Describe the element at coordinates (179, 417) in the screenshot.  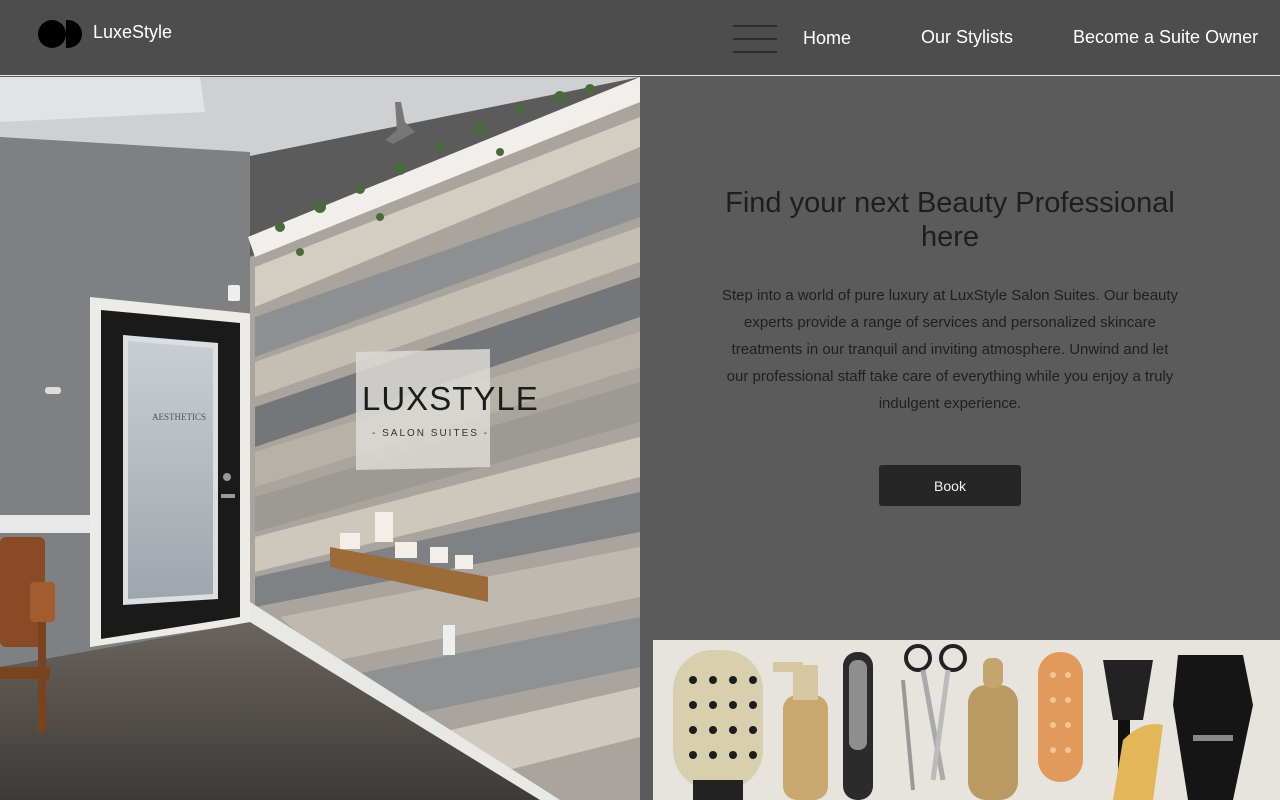
I see `door-text: AESTHETICS` at that location.